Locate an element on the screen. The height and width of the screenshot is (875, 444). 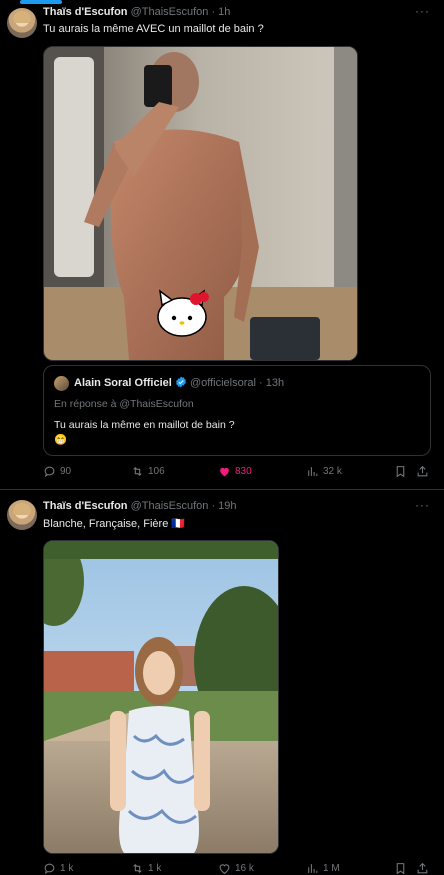
retweet-button: 106 is located at coordinates (148, 471).